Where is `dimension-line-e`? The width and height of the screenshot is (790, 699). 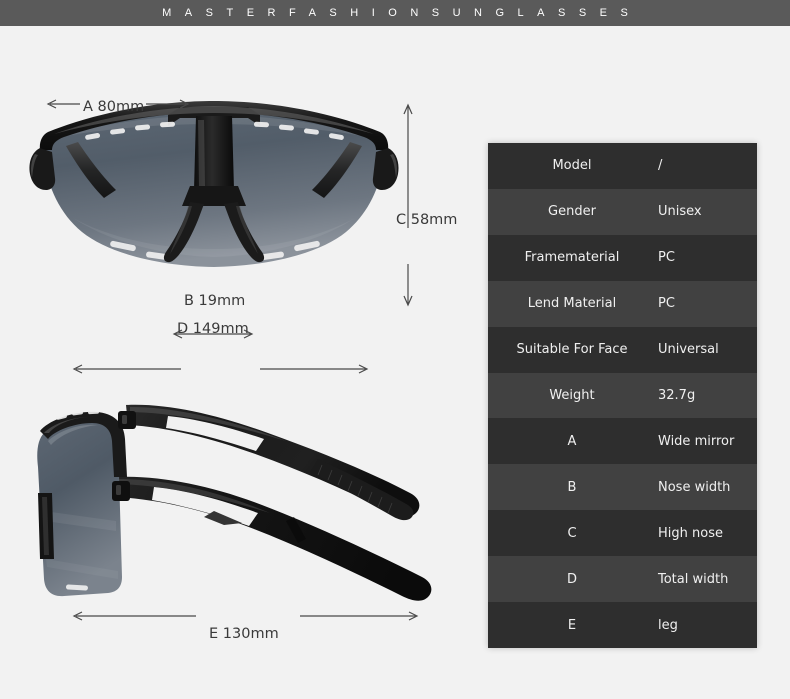 dimension-line-e is located at coordinates (245, 616).